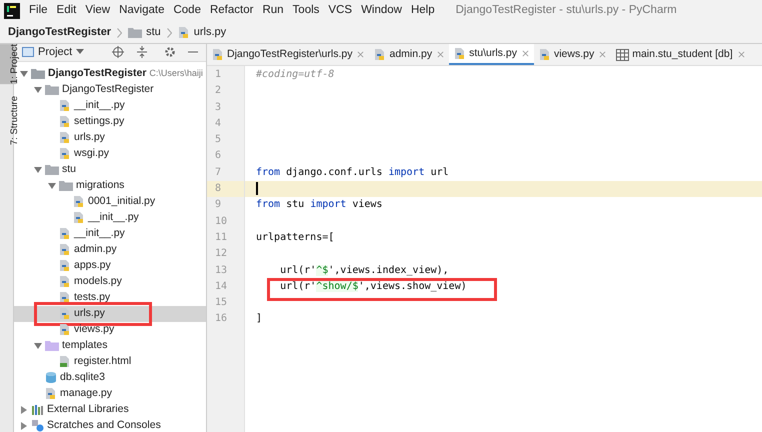  Describe the element at coordinates (104, 425) in the screenshot. I see `tree-item: Scratches and Consoles` at that location.